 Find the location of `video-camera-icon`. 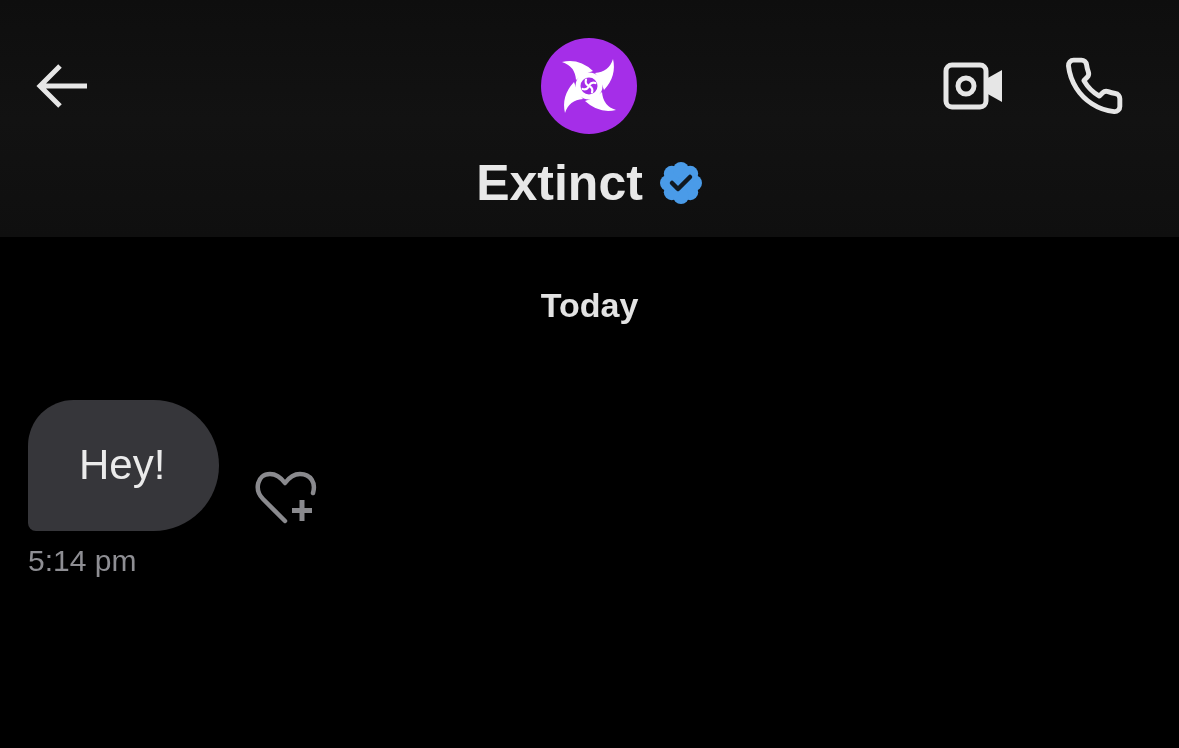

video-camera-icon is located at coordinates (973, 86).